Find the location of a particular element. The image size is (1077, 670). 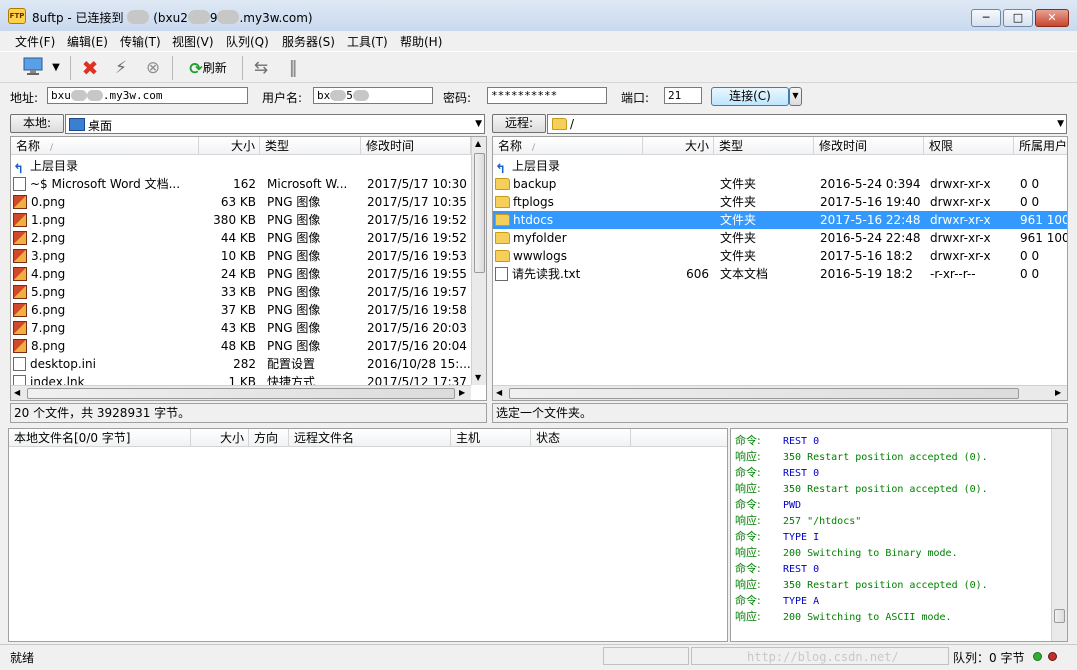

file-mtime: 2016-5-24 22:48 is located at coordinates (870, 238).